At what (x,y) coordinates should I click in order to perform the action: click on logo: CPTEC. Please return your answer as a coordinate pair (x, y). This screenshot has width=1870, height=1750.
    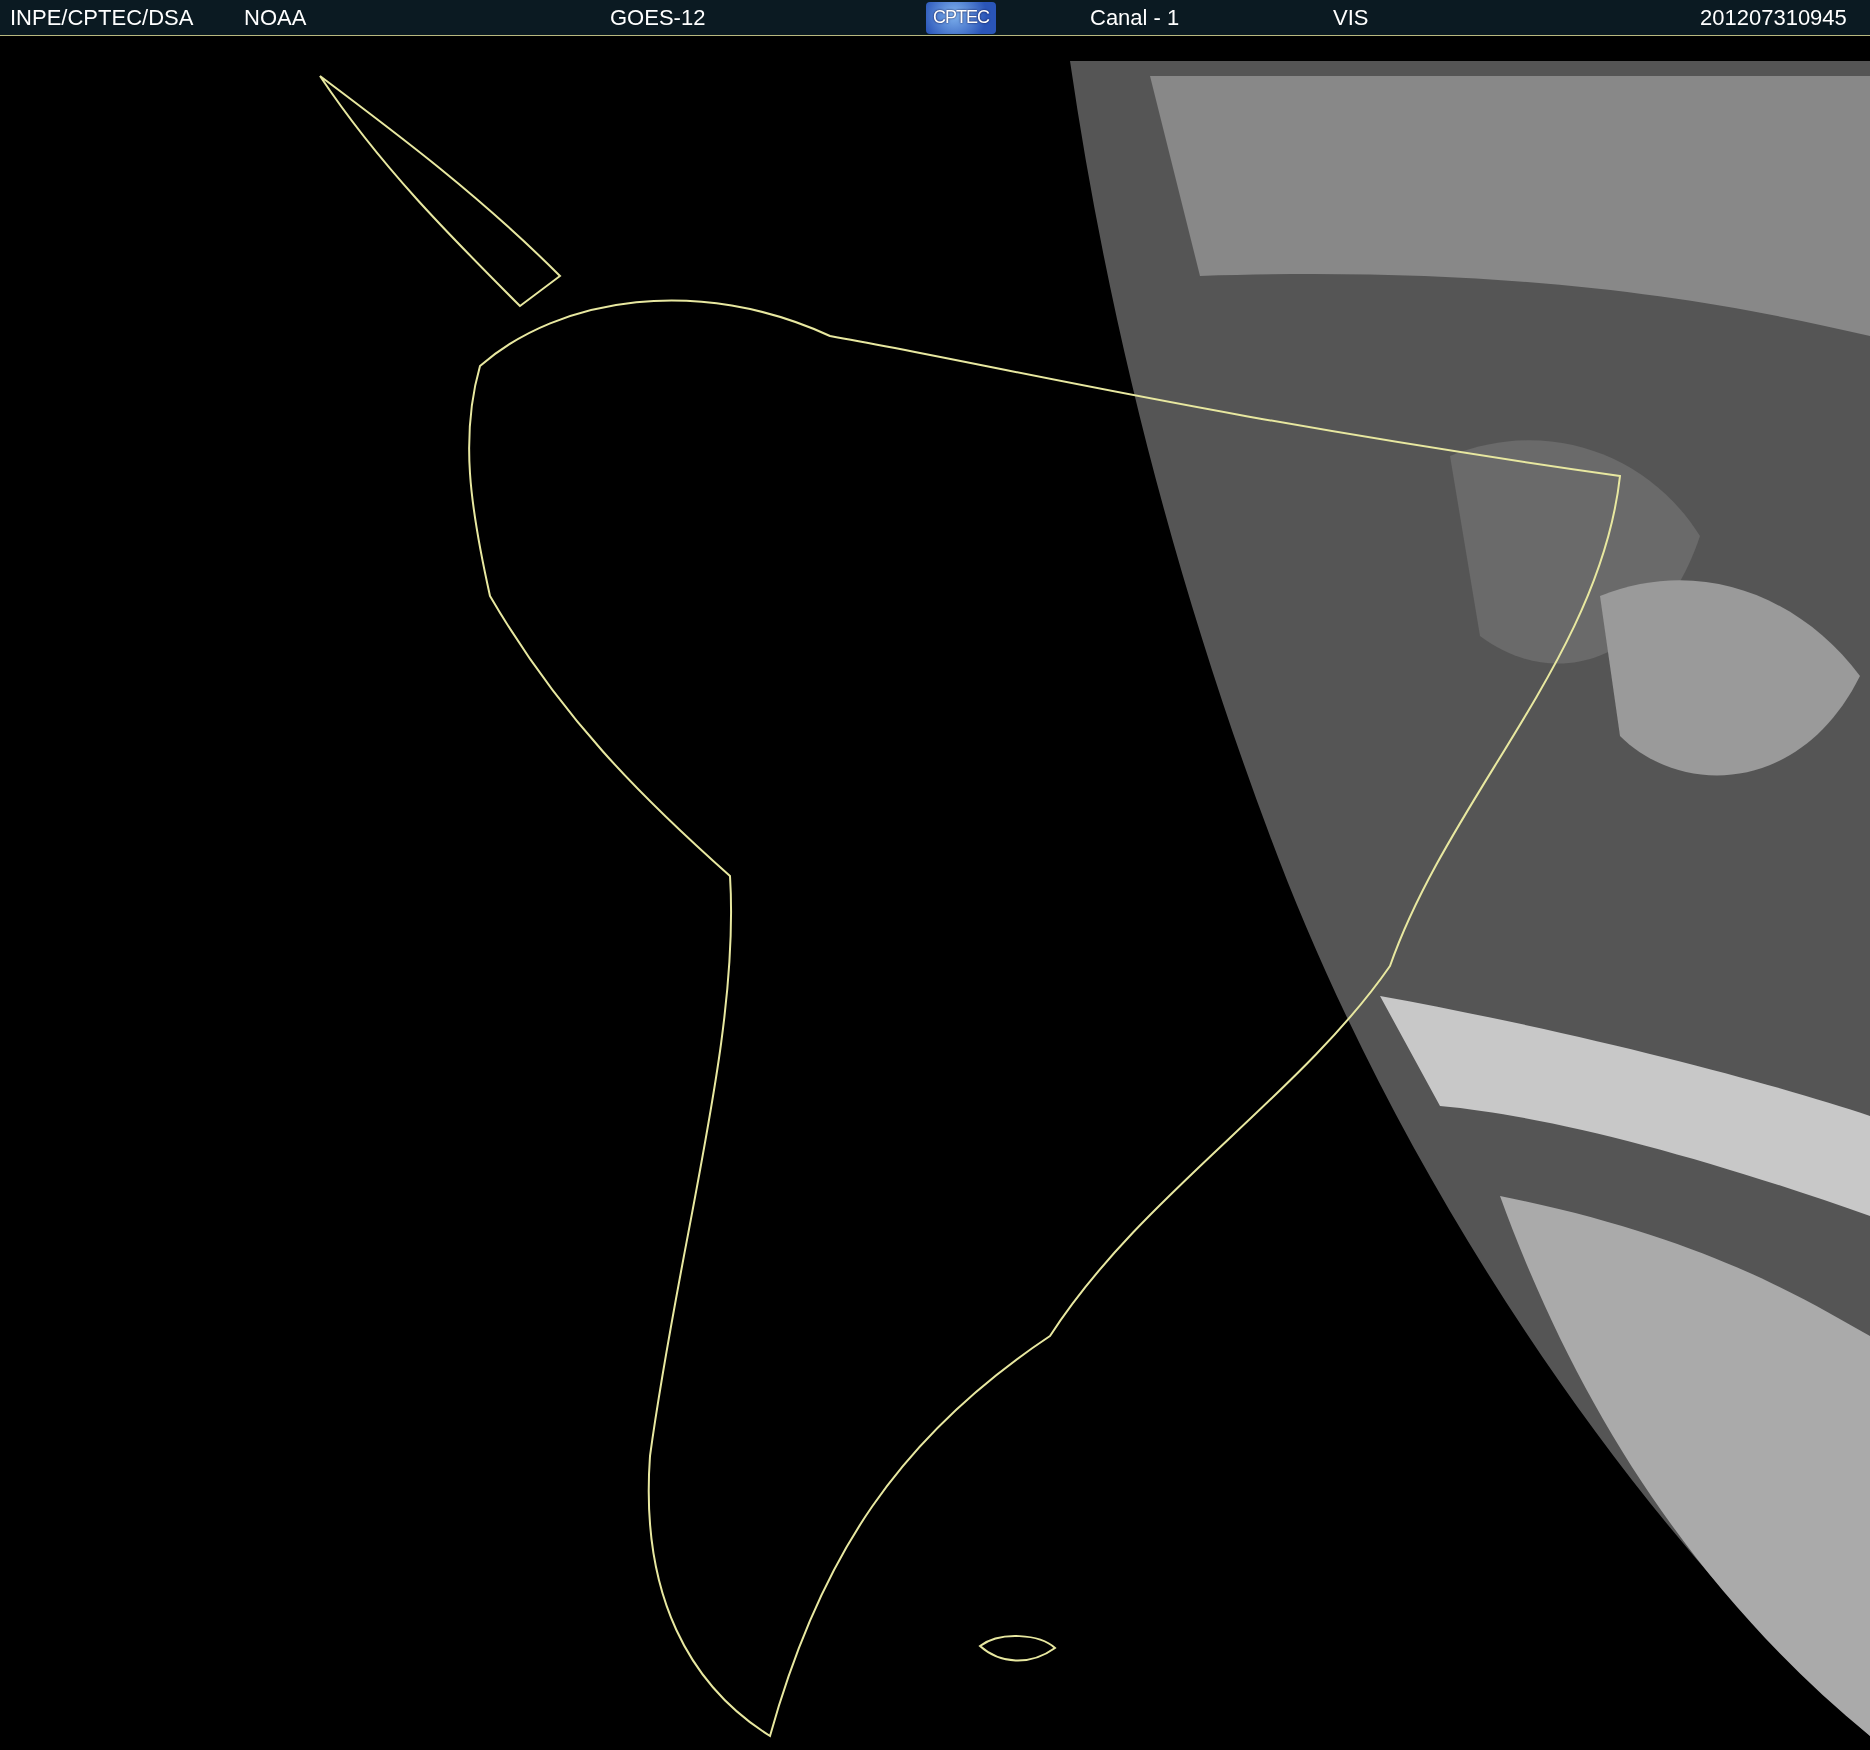
    Looking at the image, I should click on (961, 17).